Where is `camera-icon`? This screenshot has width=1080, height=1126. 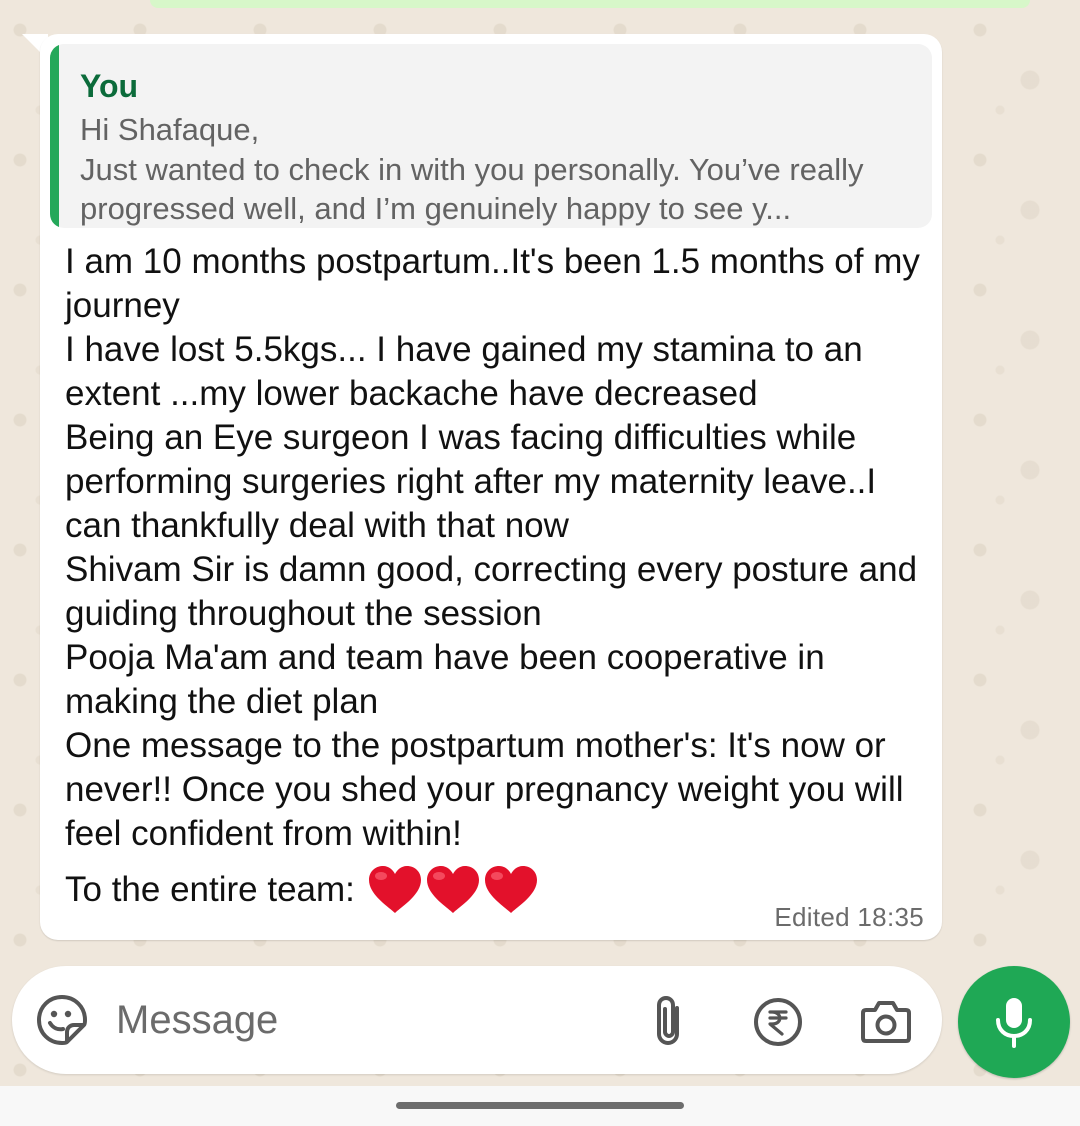
camera-icon is located at coordinates (886, 1021).